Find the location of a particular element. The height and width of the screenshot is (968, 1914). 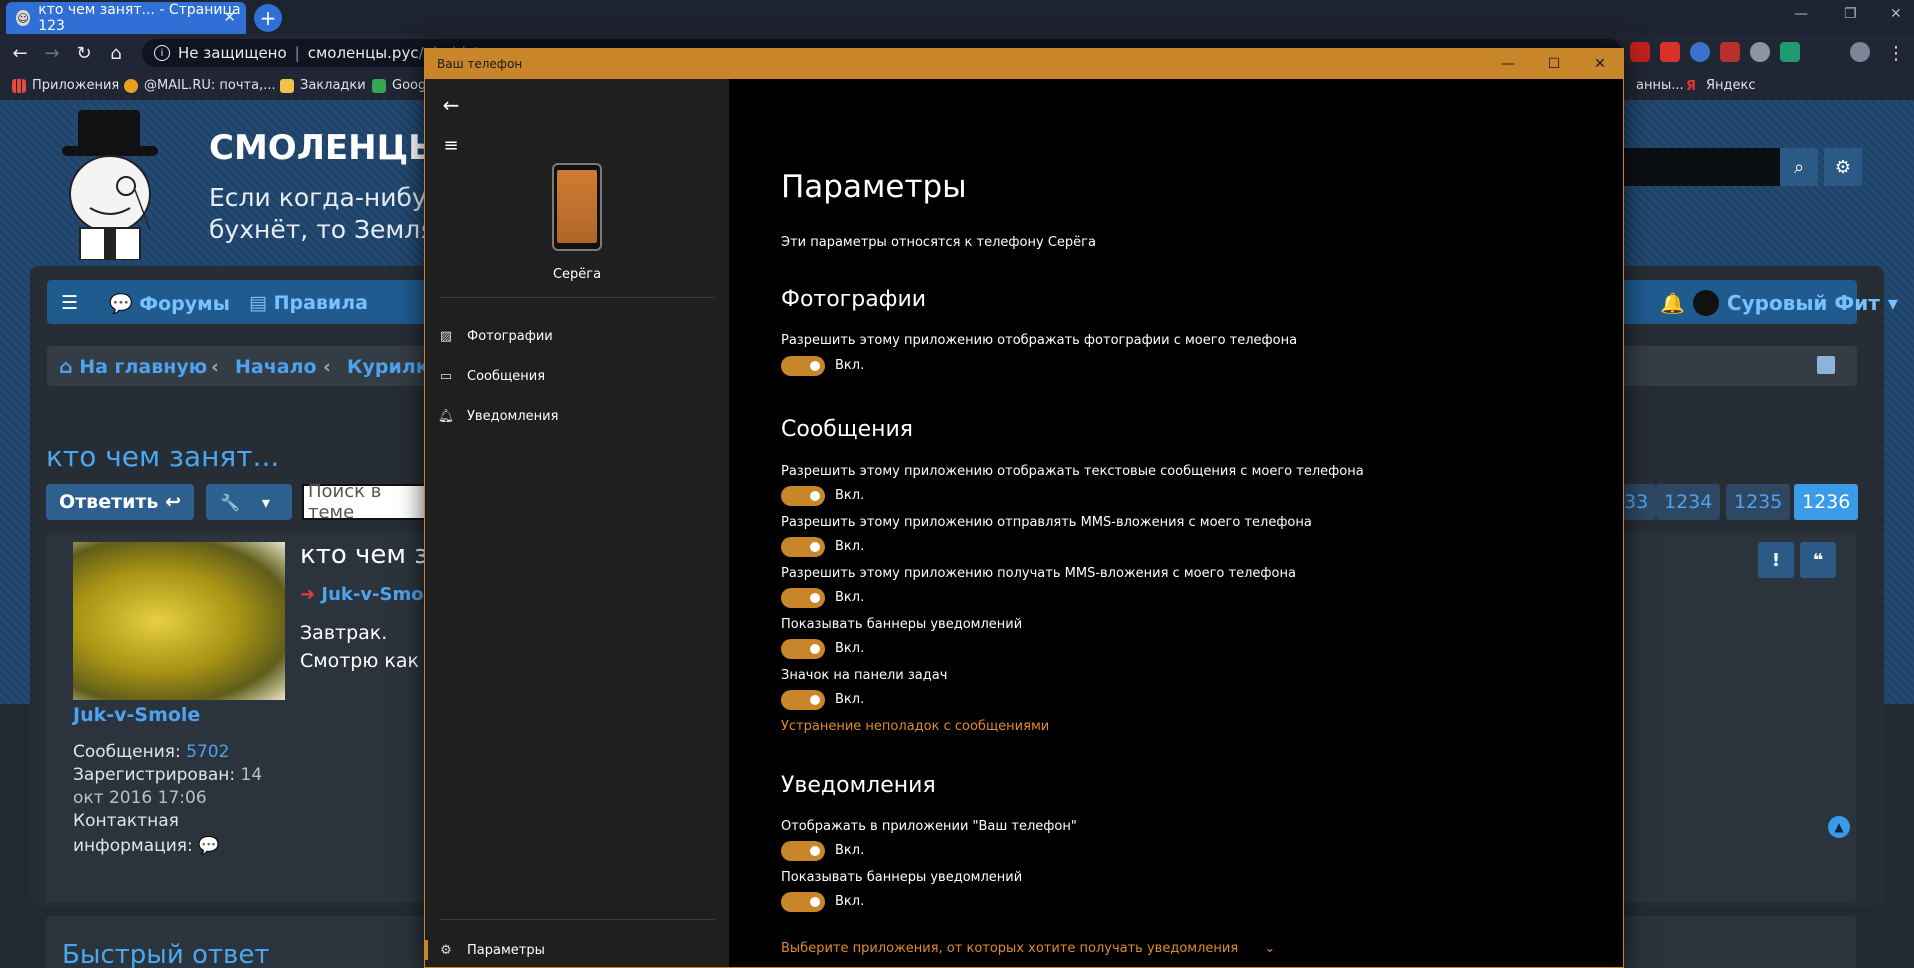

topic-search-input: Поиск в теме is located at coordinates (367, 502).